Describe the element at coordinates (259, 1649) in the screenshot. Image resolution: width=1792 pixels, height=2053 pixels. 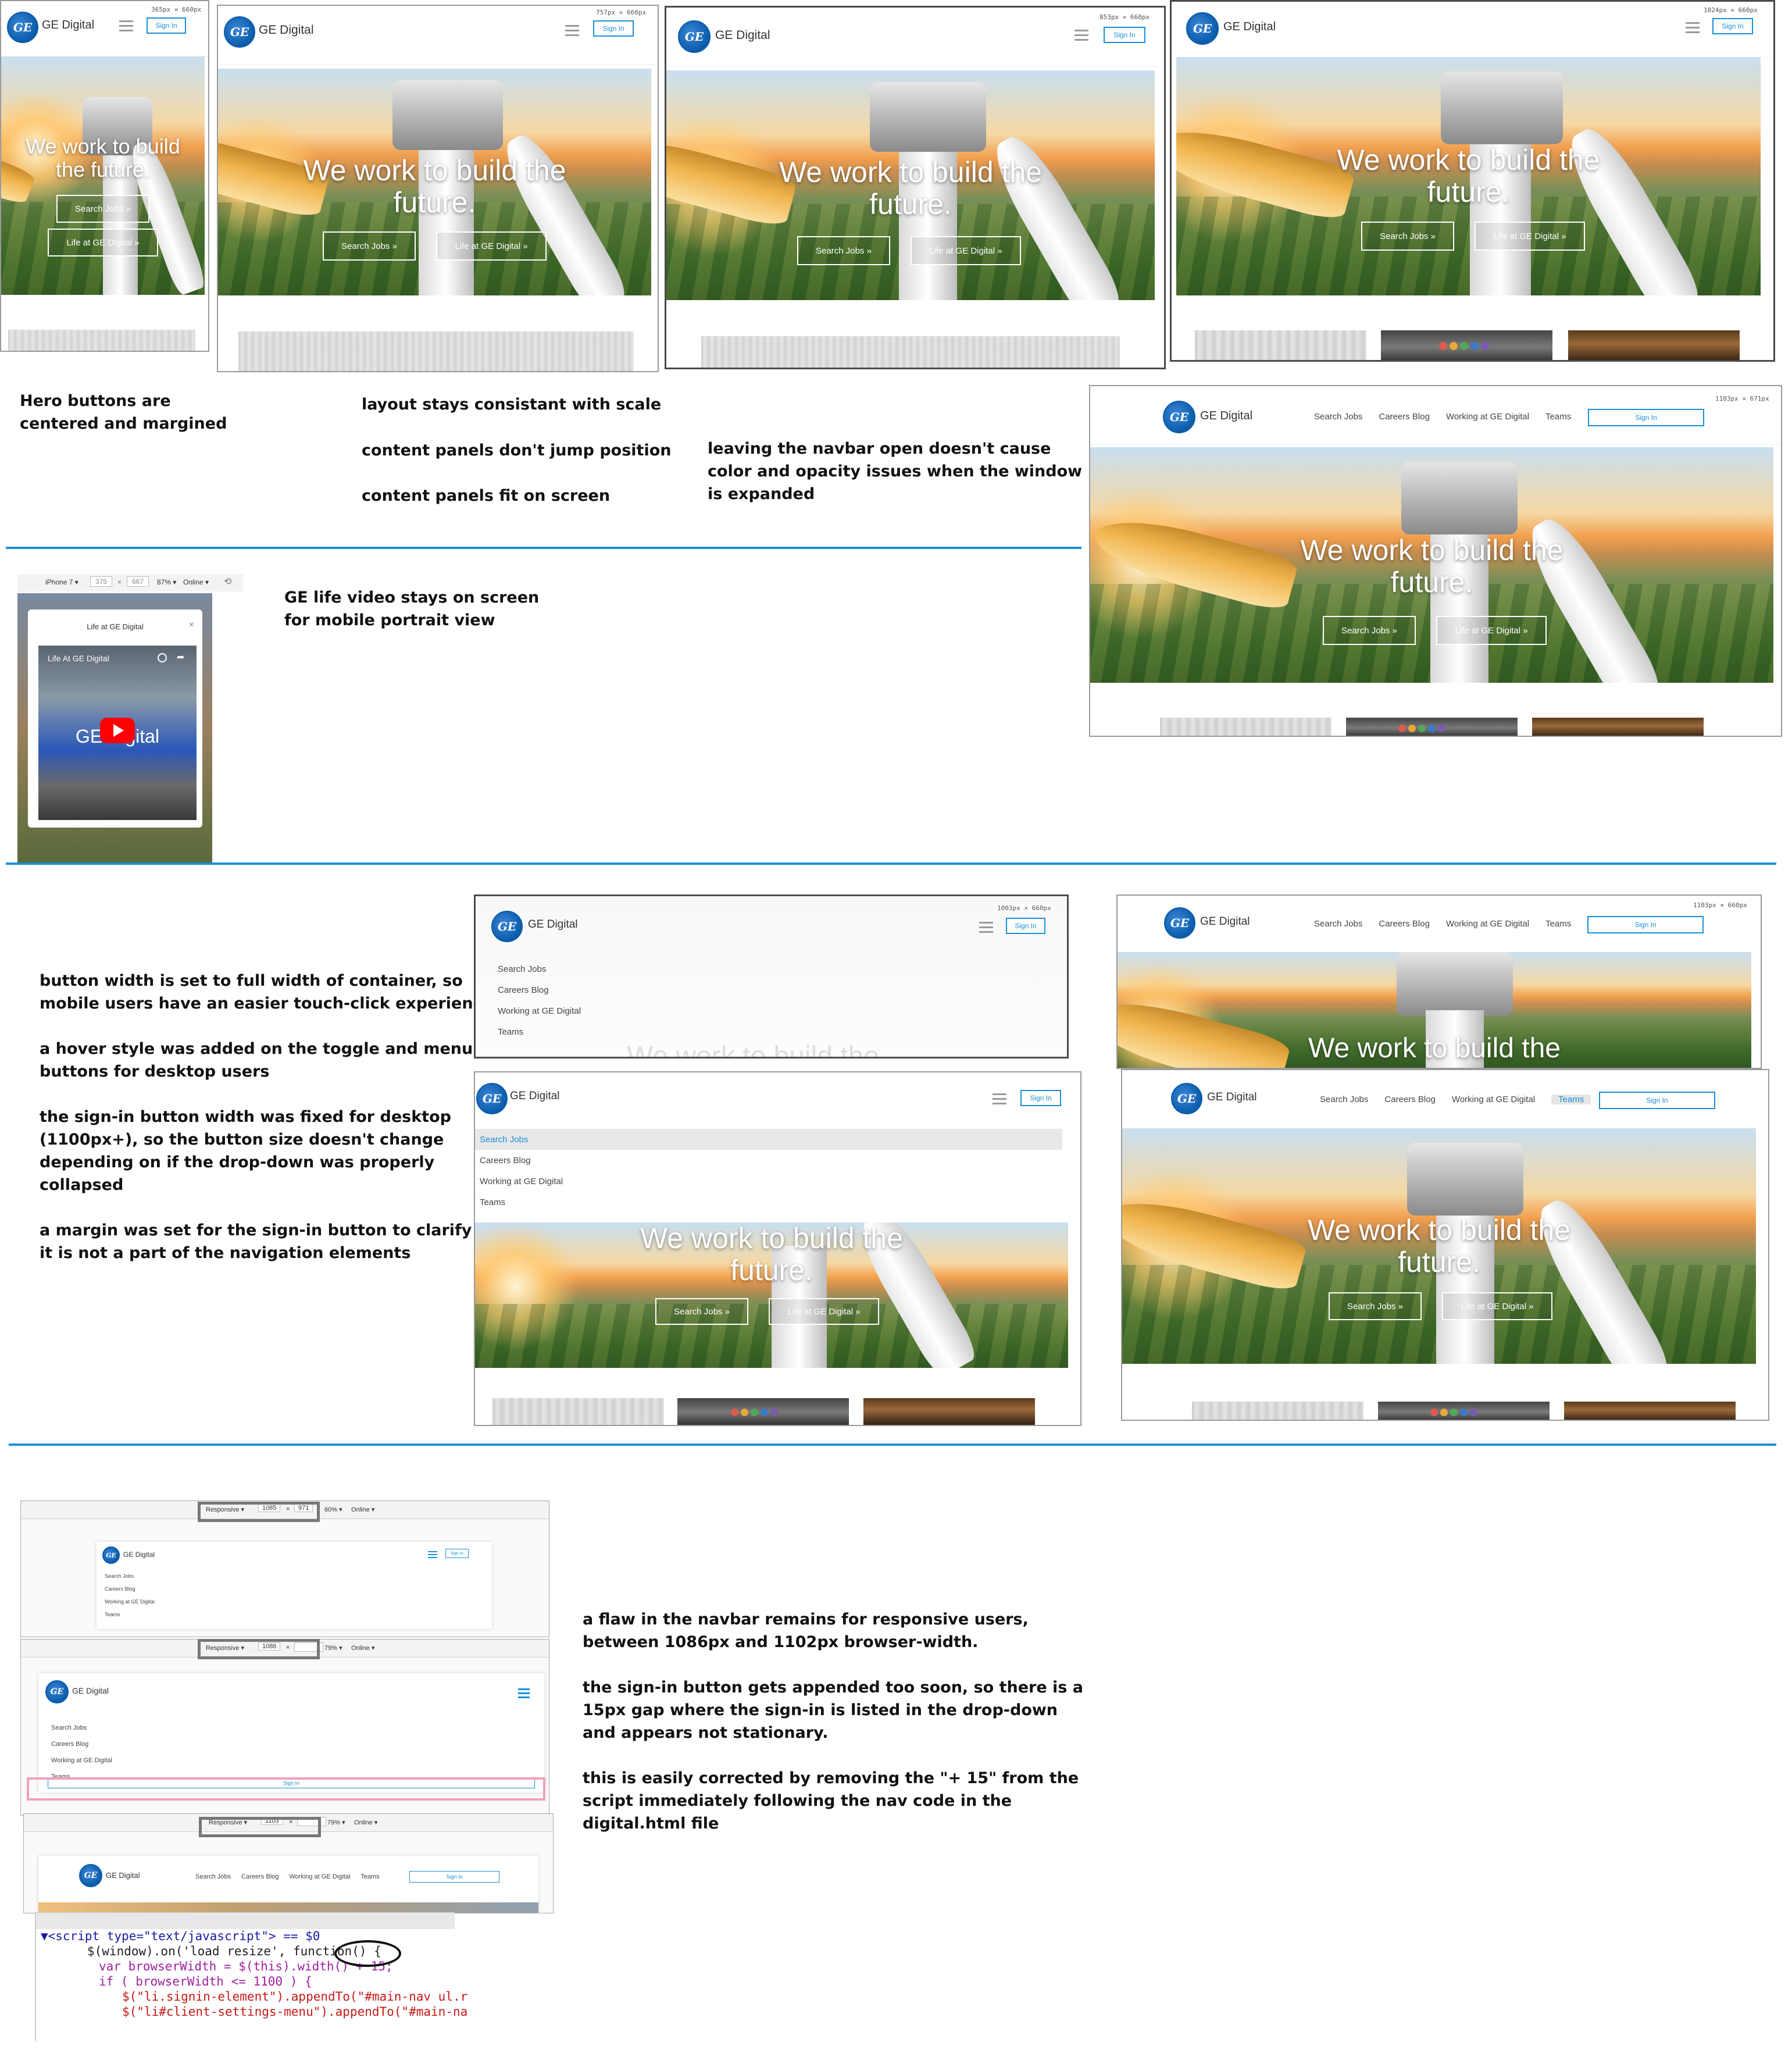
I see `devtools-highlight` at that location.